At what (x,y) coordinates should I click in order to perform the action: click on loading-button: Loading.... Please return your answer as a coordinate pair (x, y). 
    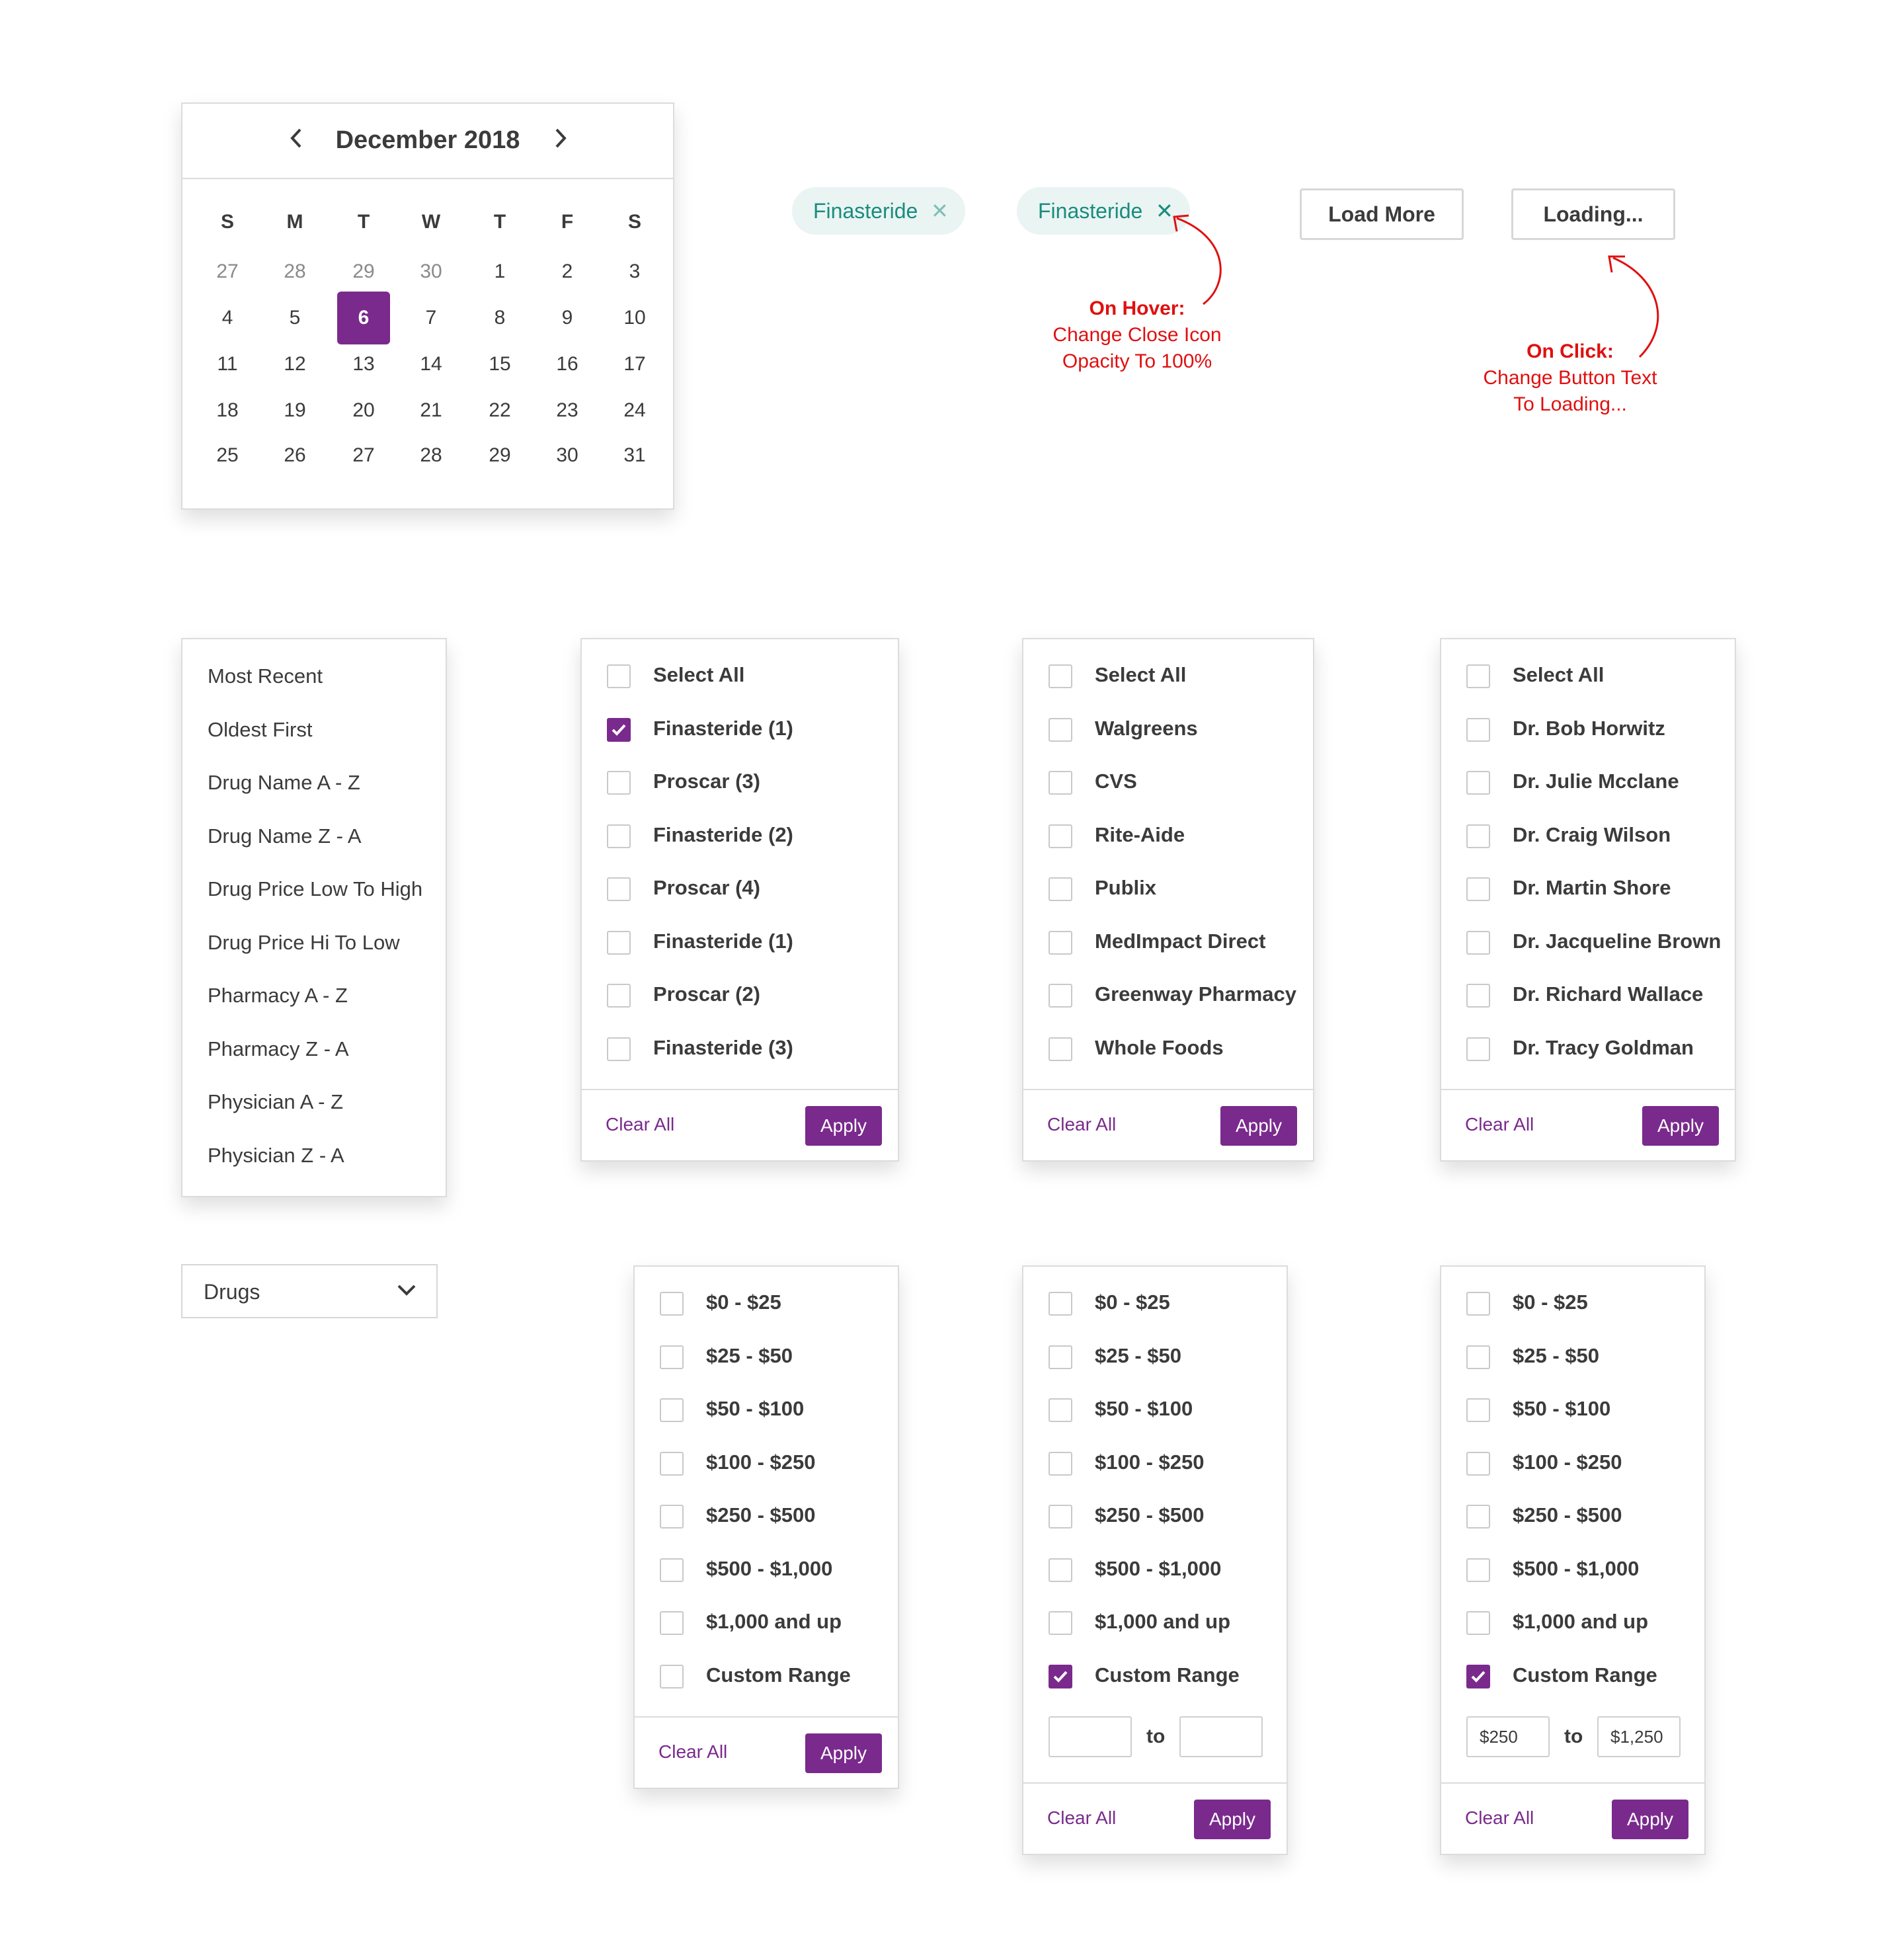
    Looking at the image, I should click on (1593, 214).